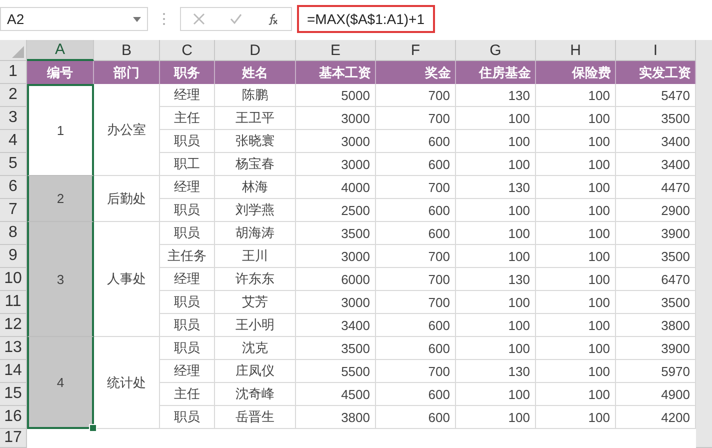 This screenshot has width=712, height=448. Describe the element at coordinates (255, 325) in the screenshot. I see `table-cell: 王小明` at that location.